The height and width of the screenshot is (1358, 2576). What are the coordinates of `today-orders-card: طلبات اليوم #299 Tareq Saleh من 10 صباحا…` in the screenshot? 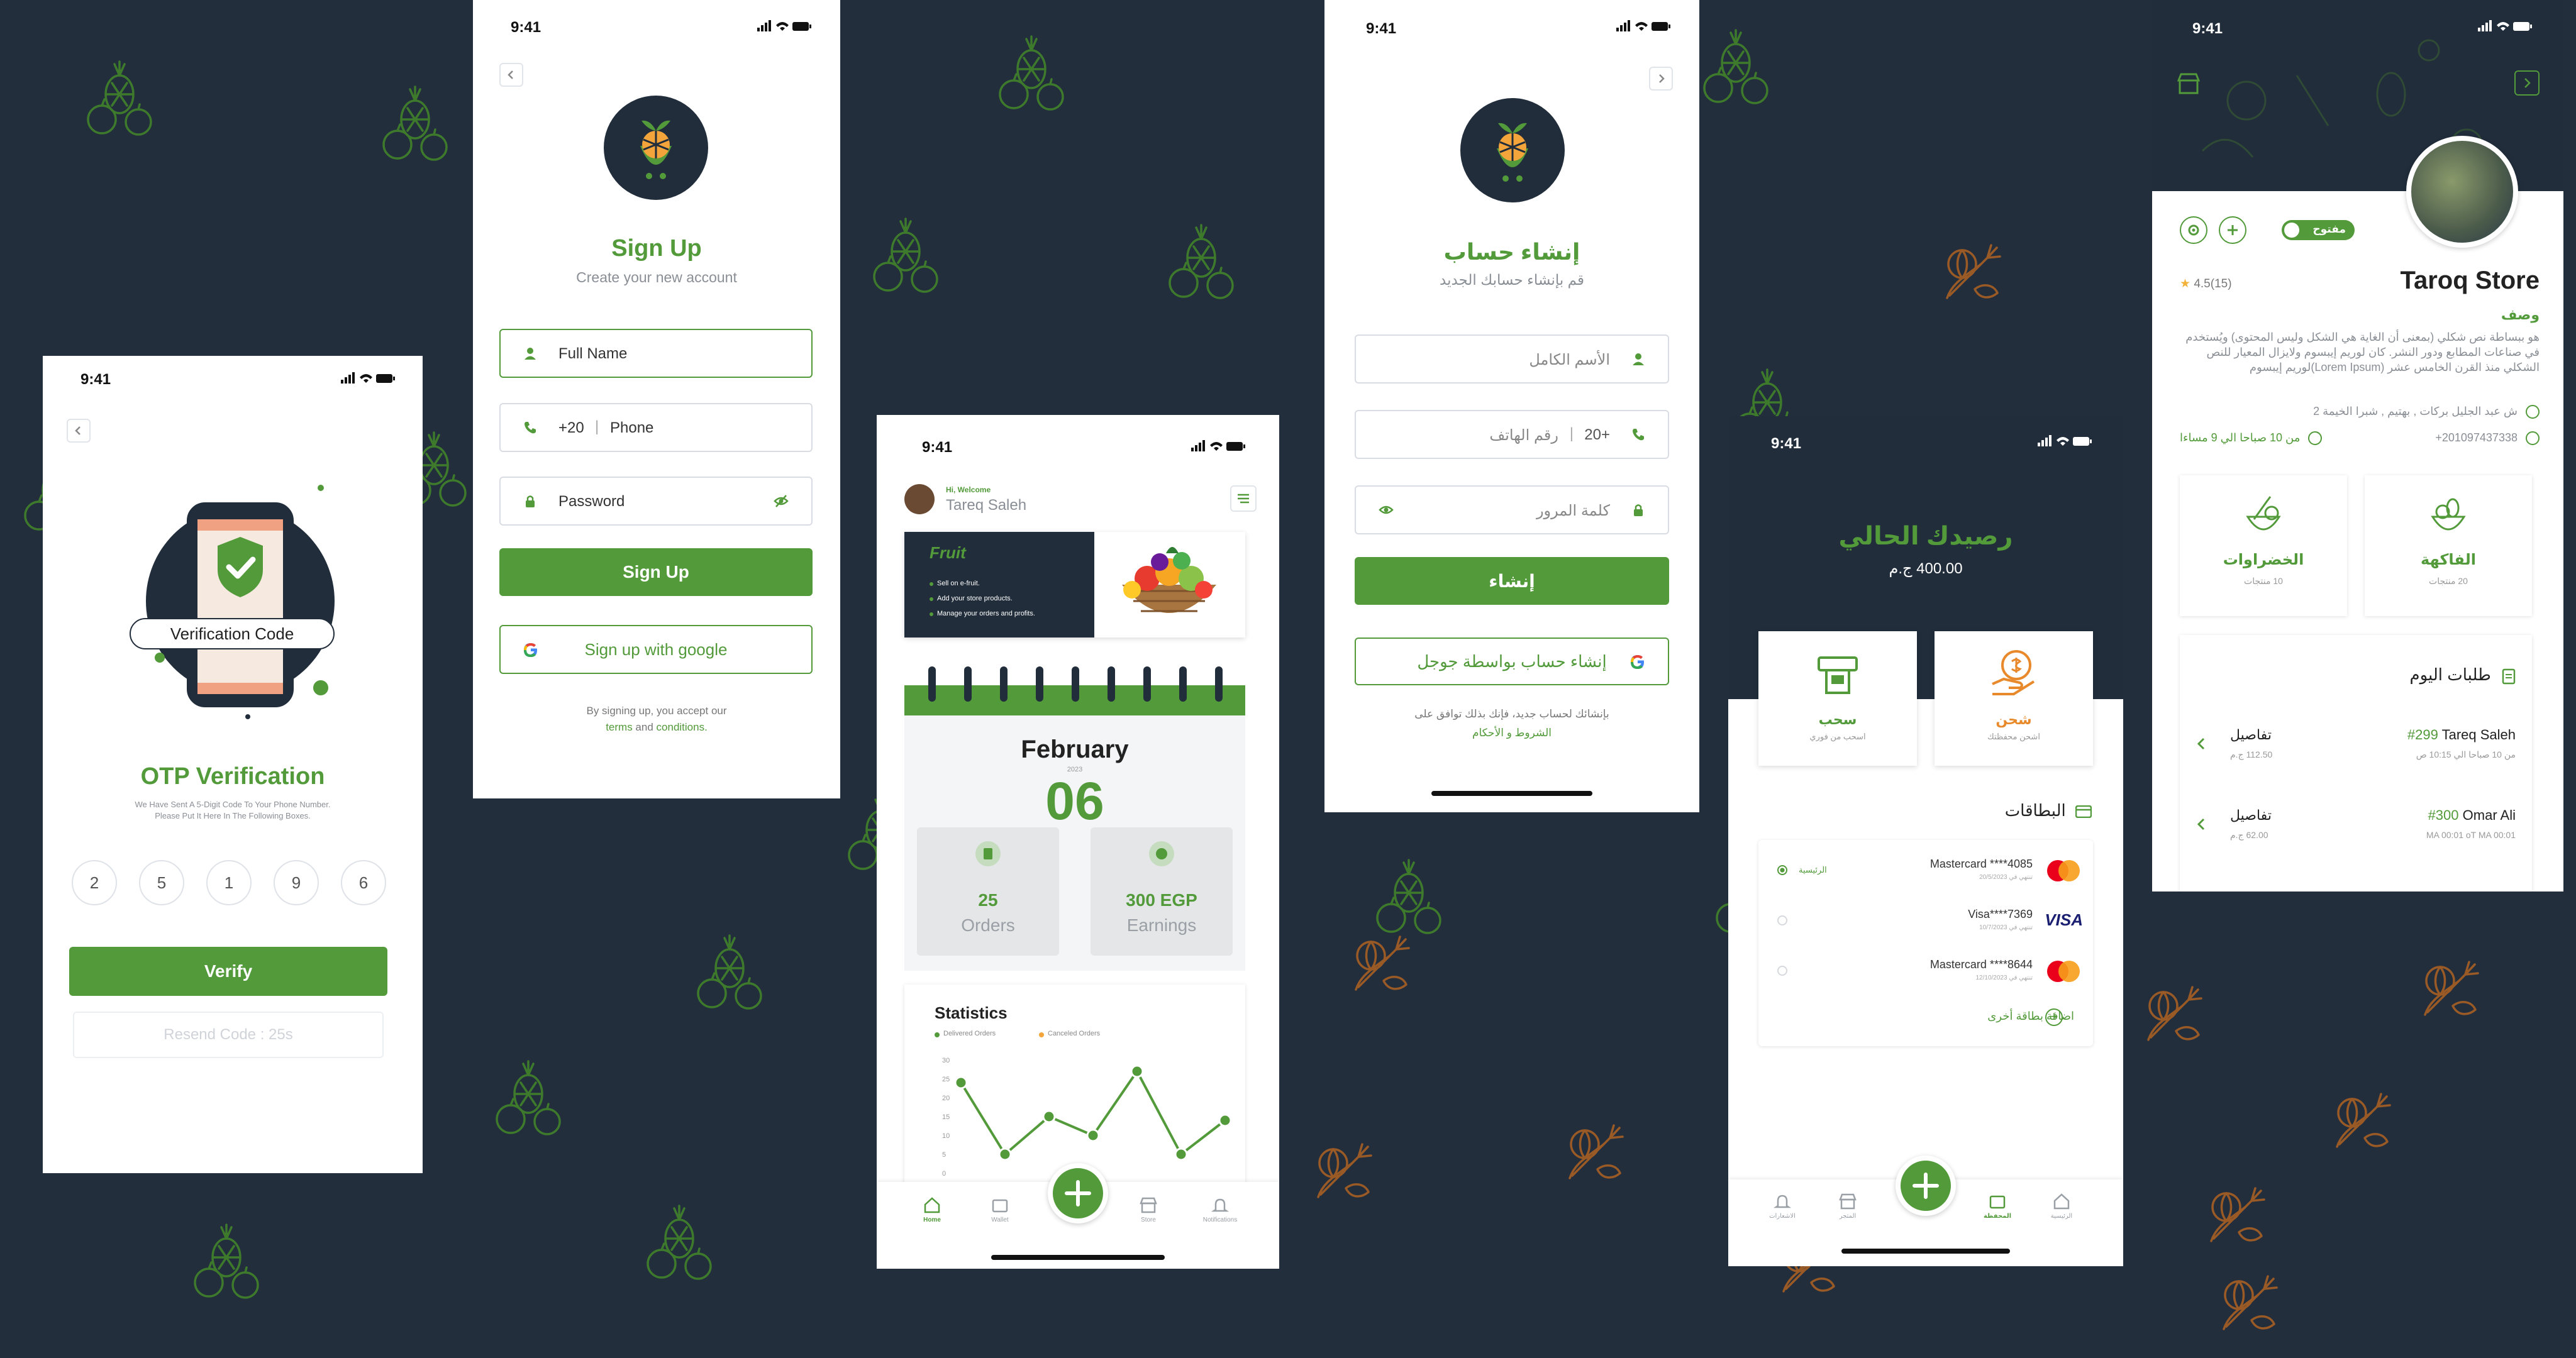 It's located at (2356, 763).